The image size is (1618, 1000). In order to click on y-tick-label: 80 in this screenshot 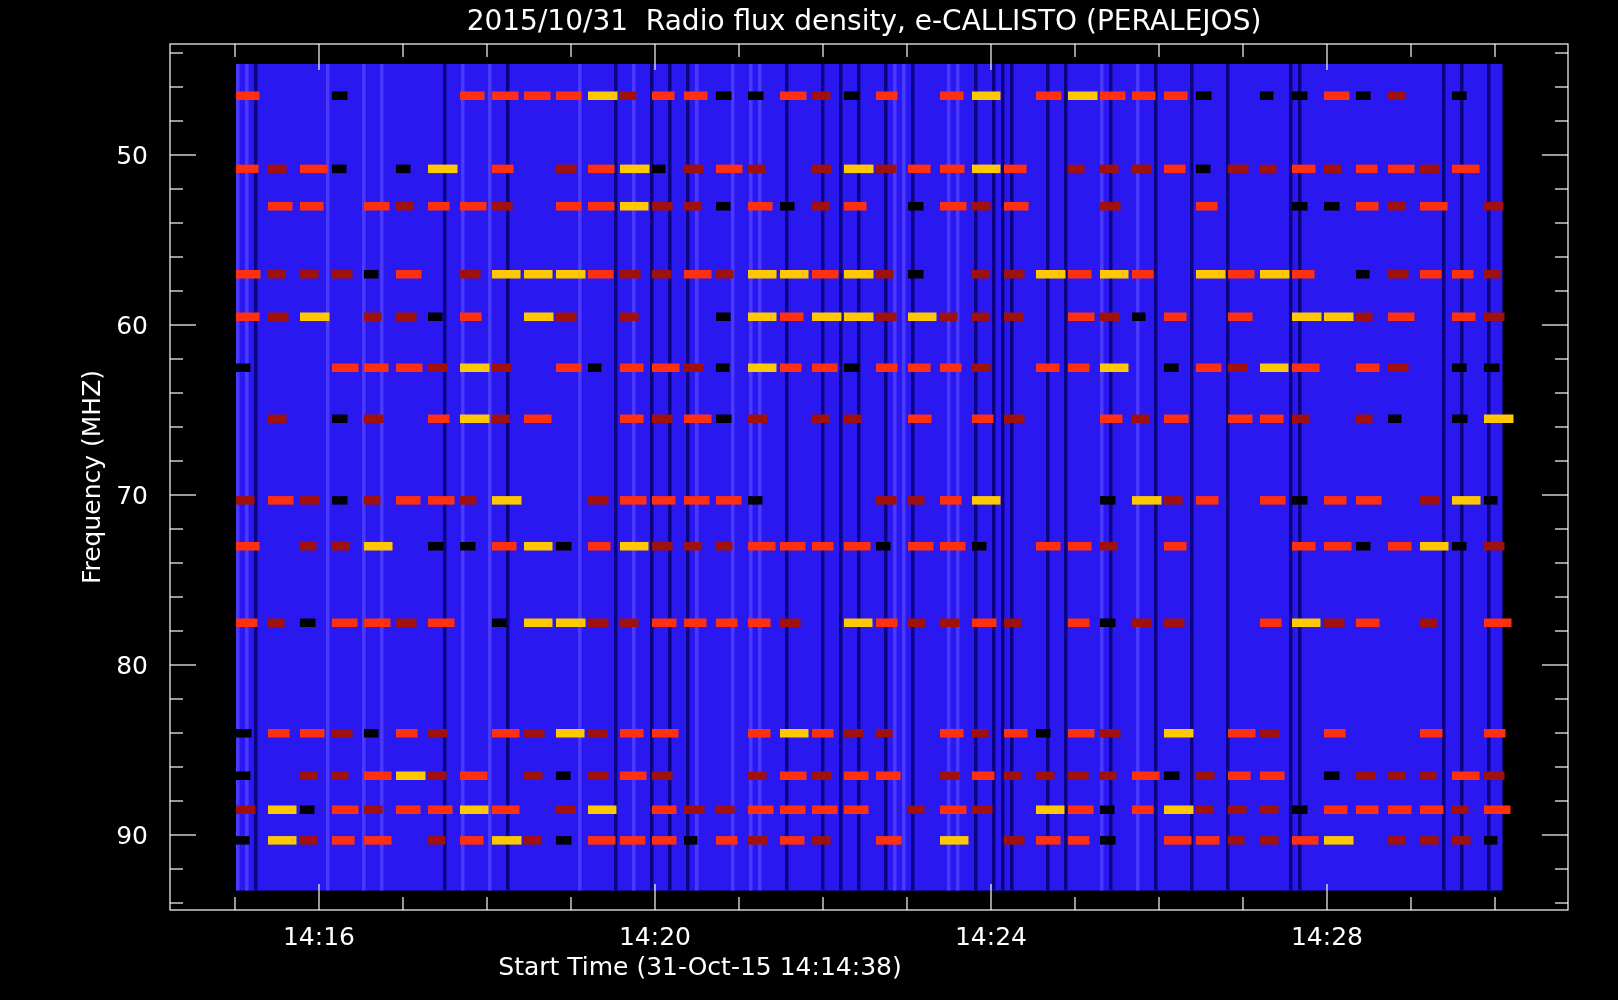, I will do `click(132, 665)`.